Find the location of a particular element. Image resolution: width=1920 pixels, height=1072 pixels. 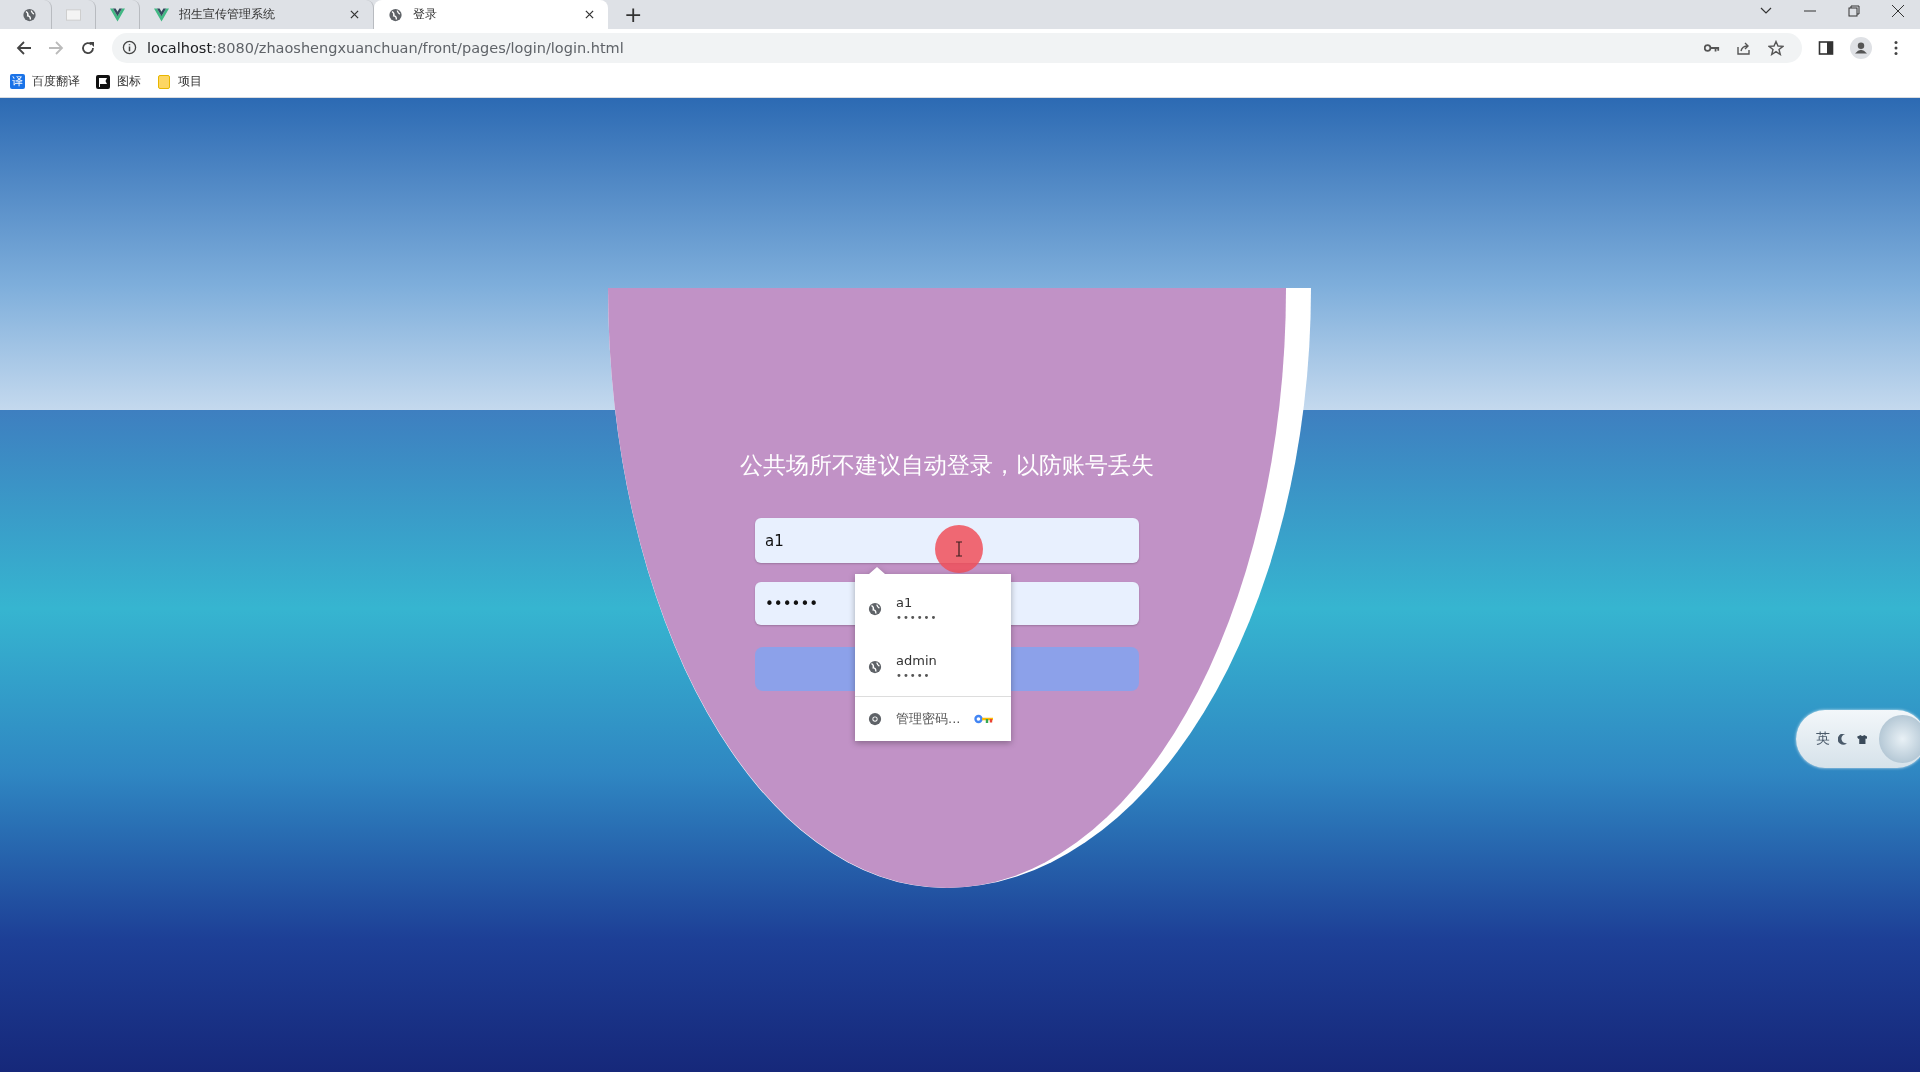

tab-title: 招生宣传管理系统 is located at coordinates (227, 14).